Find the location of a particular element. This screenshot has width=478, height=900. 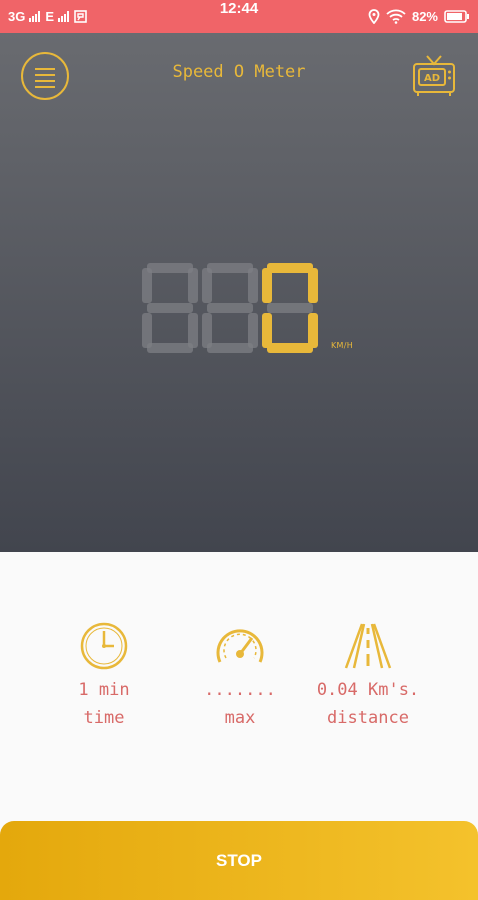

digit-3-segment-d is located at coordinates (290, 348).